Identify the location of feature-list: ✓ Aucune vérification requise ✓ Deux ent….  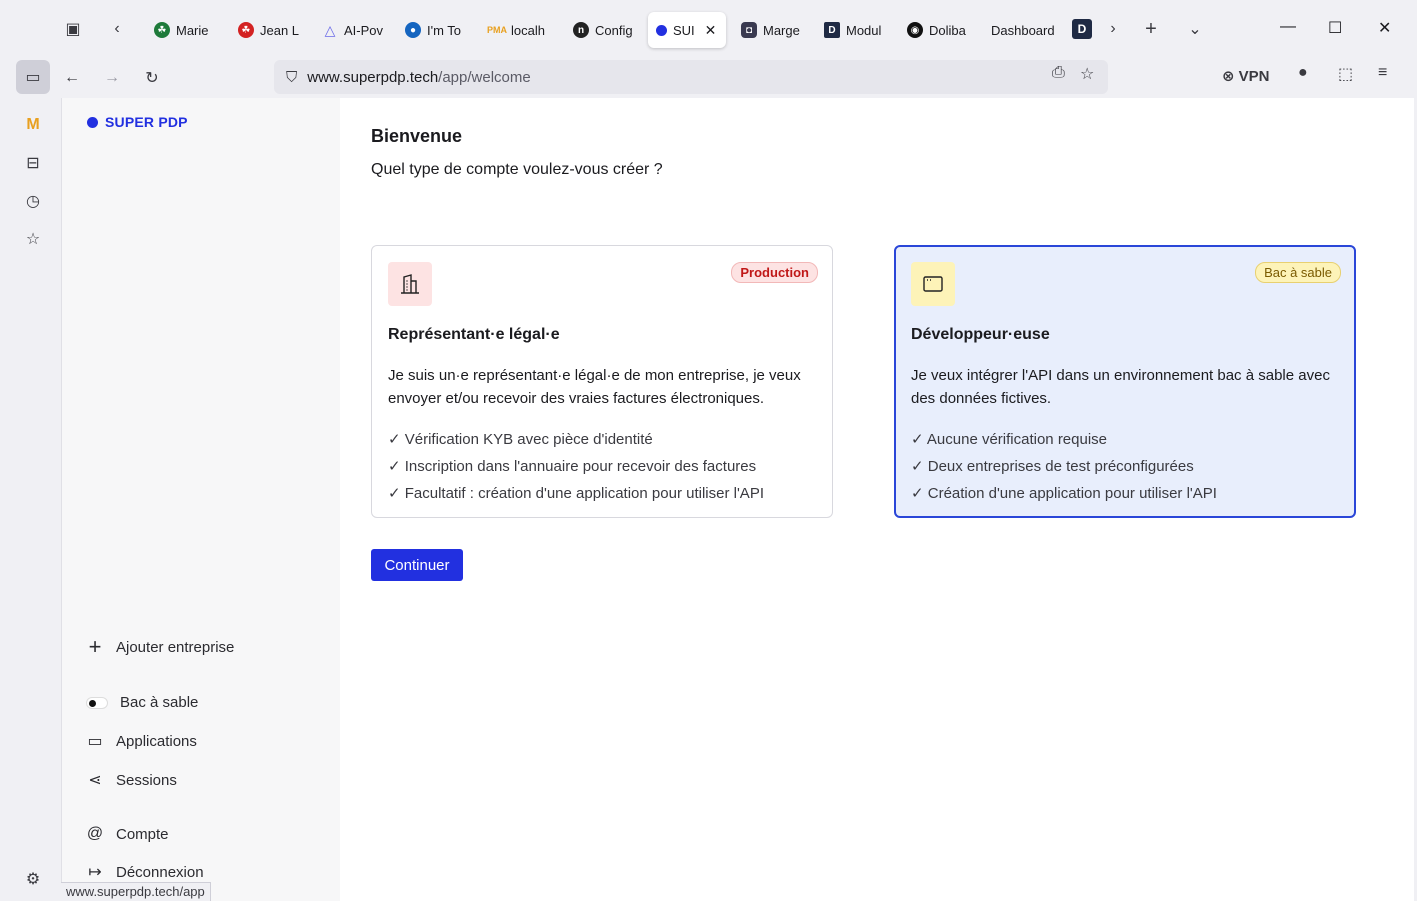
(1064, 466).